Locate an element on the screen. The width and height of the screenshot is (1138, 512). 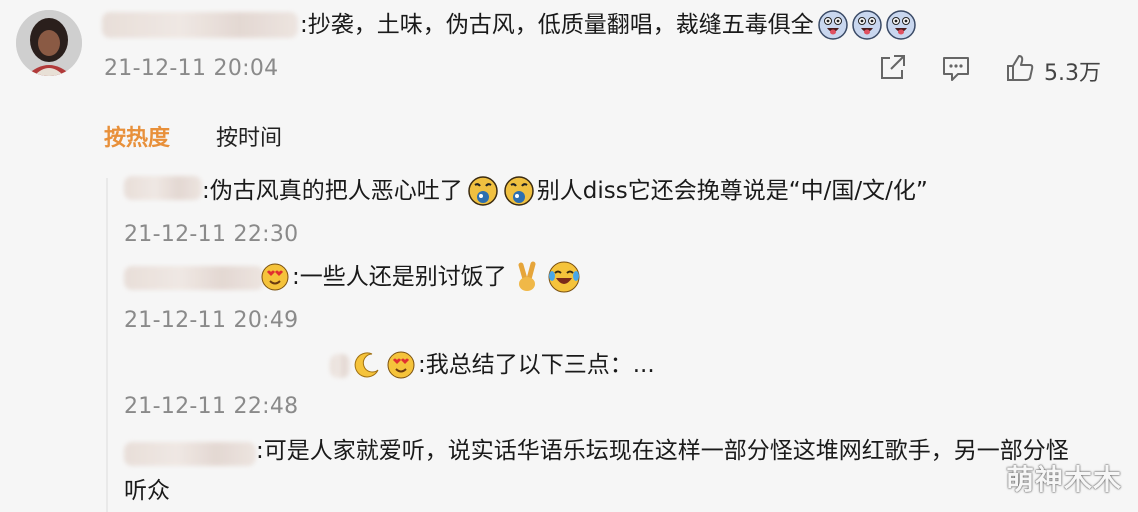
laughing-tears-emoji-icon is located at coordinates (564, 277).